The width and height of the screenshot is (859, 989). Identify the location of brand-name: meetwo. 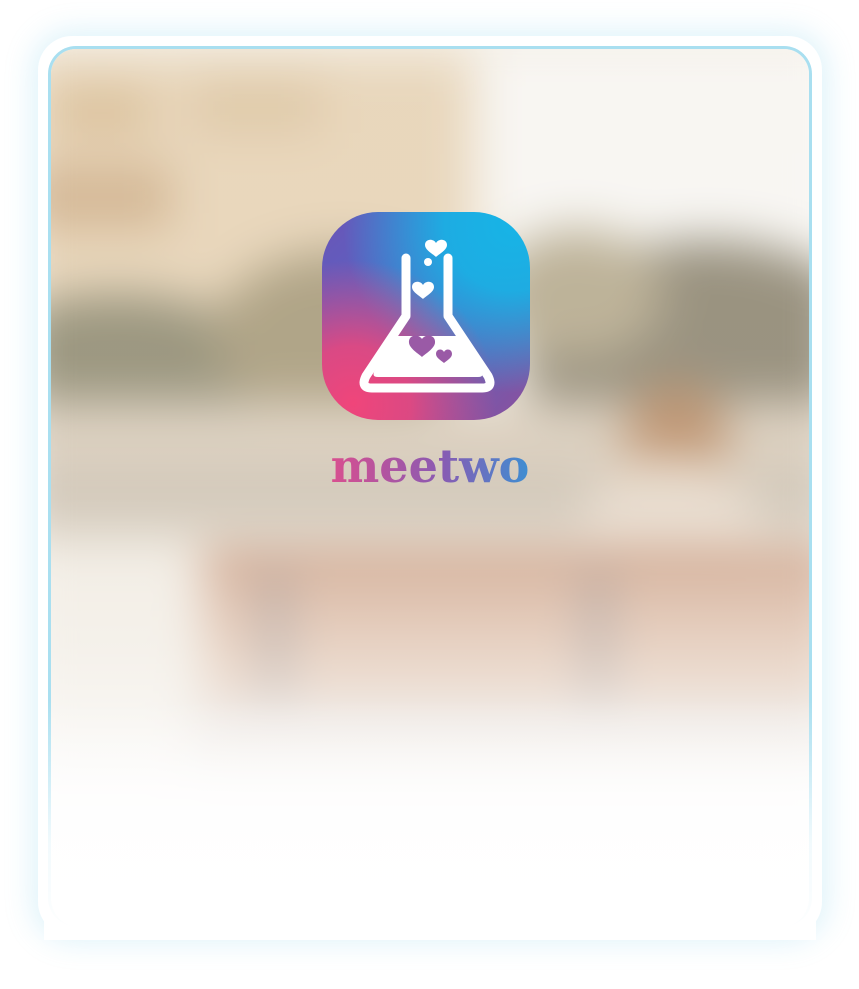
(430, 466).